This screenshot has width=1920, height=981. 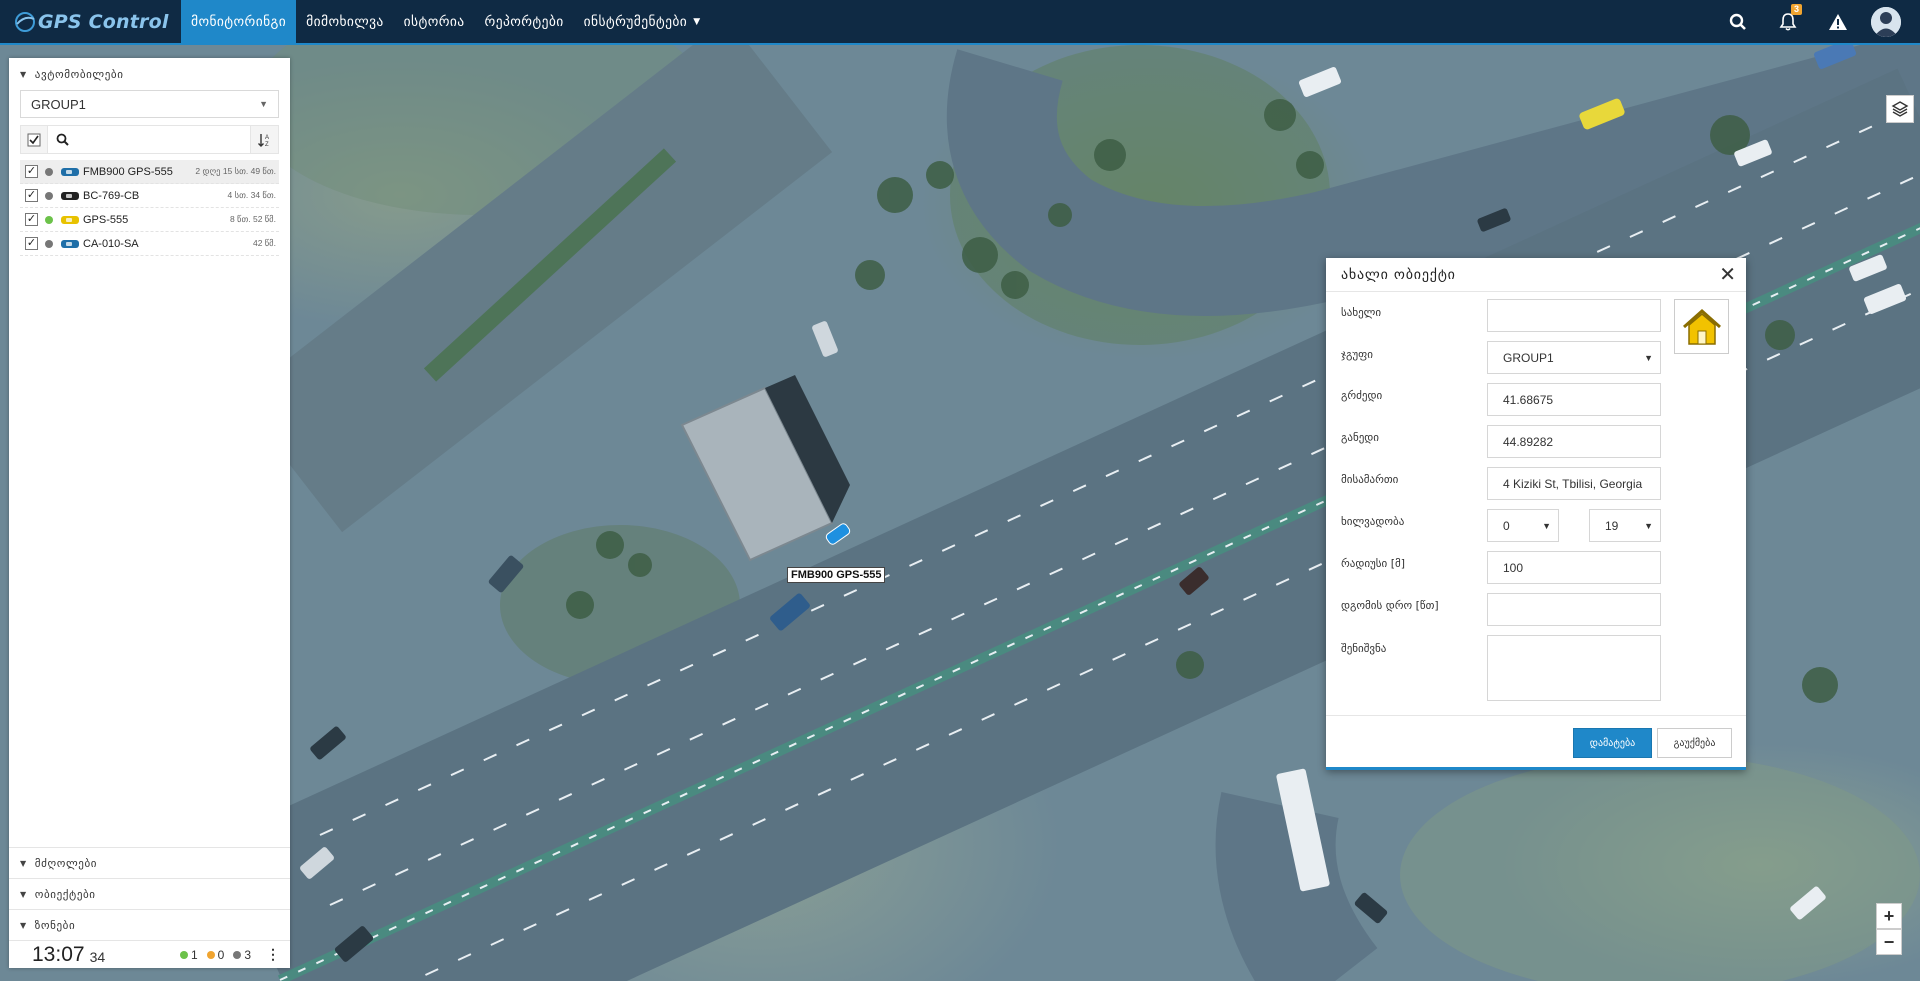 What do you see at coordinates (267, 138) in the screenshot?
I see `svg-text: A` at bounding box center [267, 138].